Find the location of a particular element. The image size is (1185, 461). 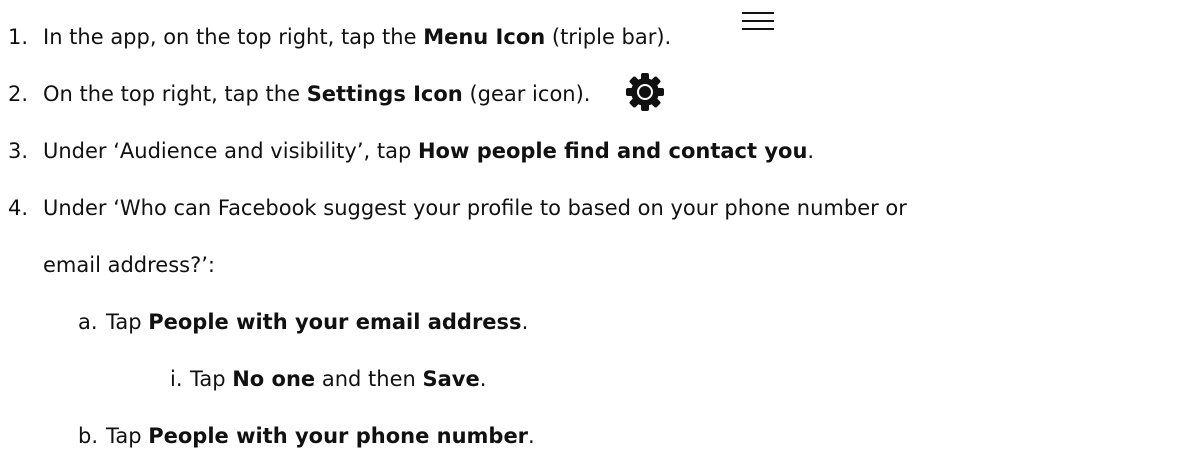

save-label: Save is located at coordinates (451, 379).